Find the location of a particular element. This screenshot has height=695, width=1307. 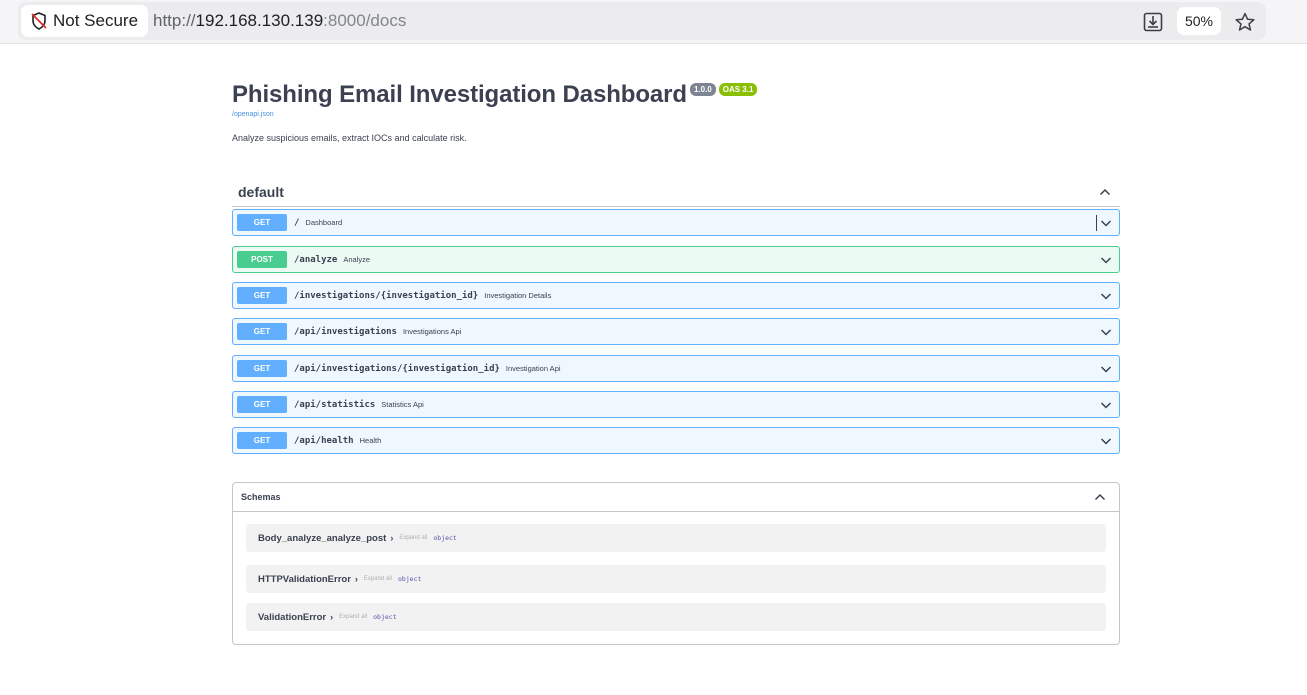

operation-get-api-health: GET /api/health Health is located at coordinates (676, 440).